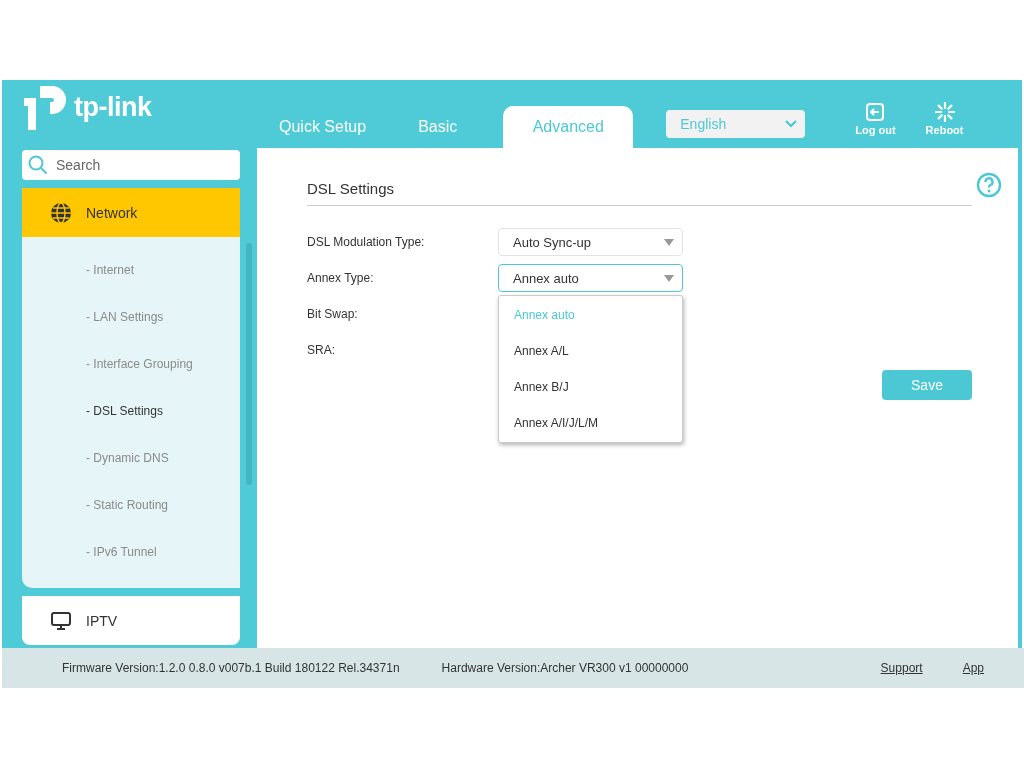 Image resolution: width=1024 pixels, height=768 pixels. What do you see at coordinates (61, 620) in the screenshot?
I see `monitor-icon` at bounding box center [61, 620].